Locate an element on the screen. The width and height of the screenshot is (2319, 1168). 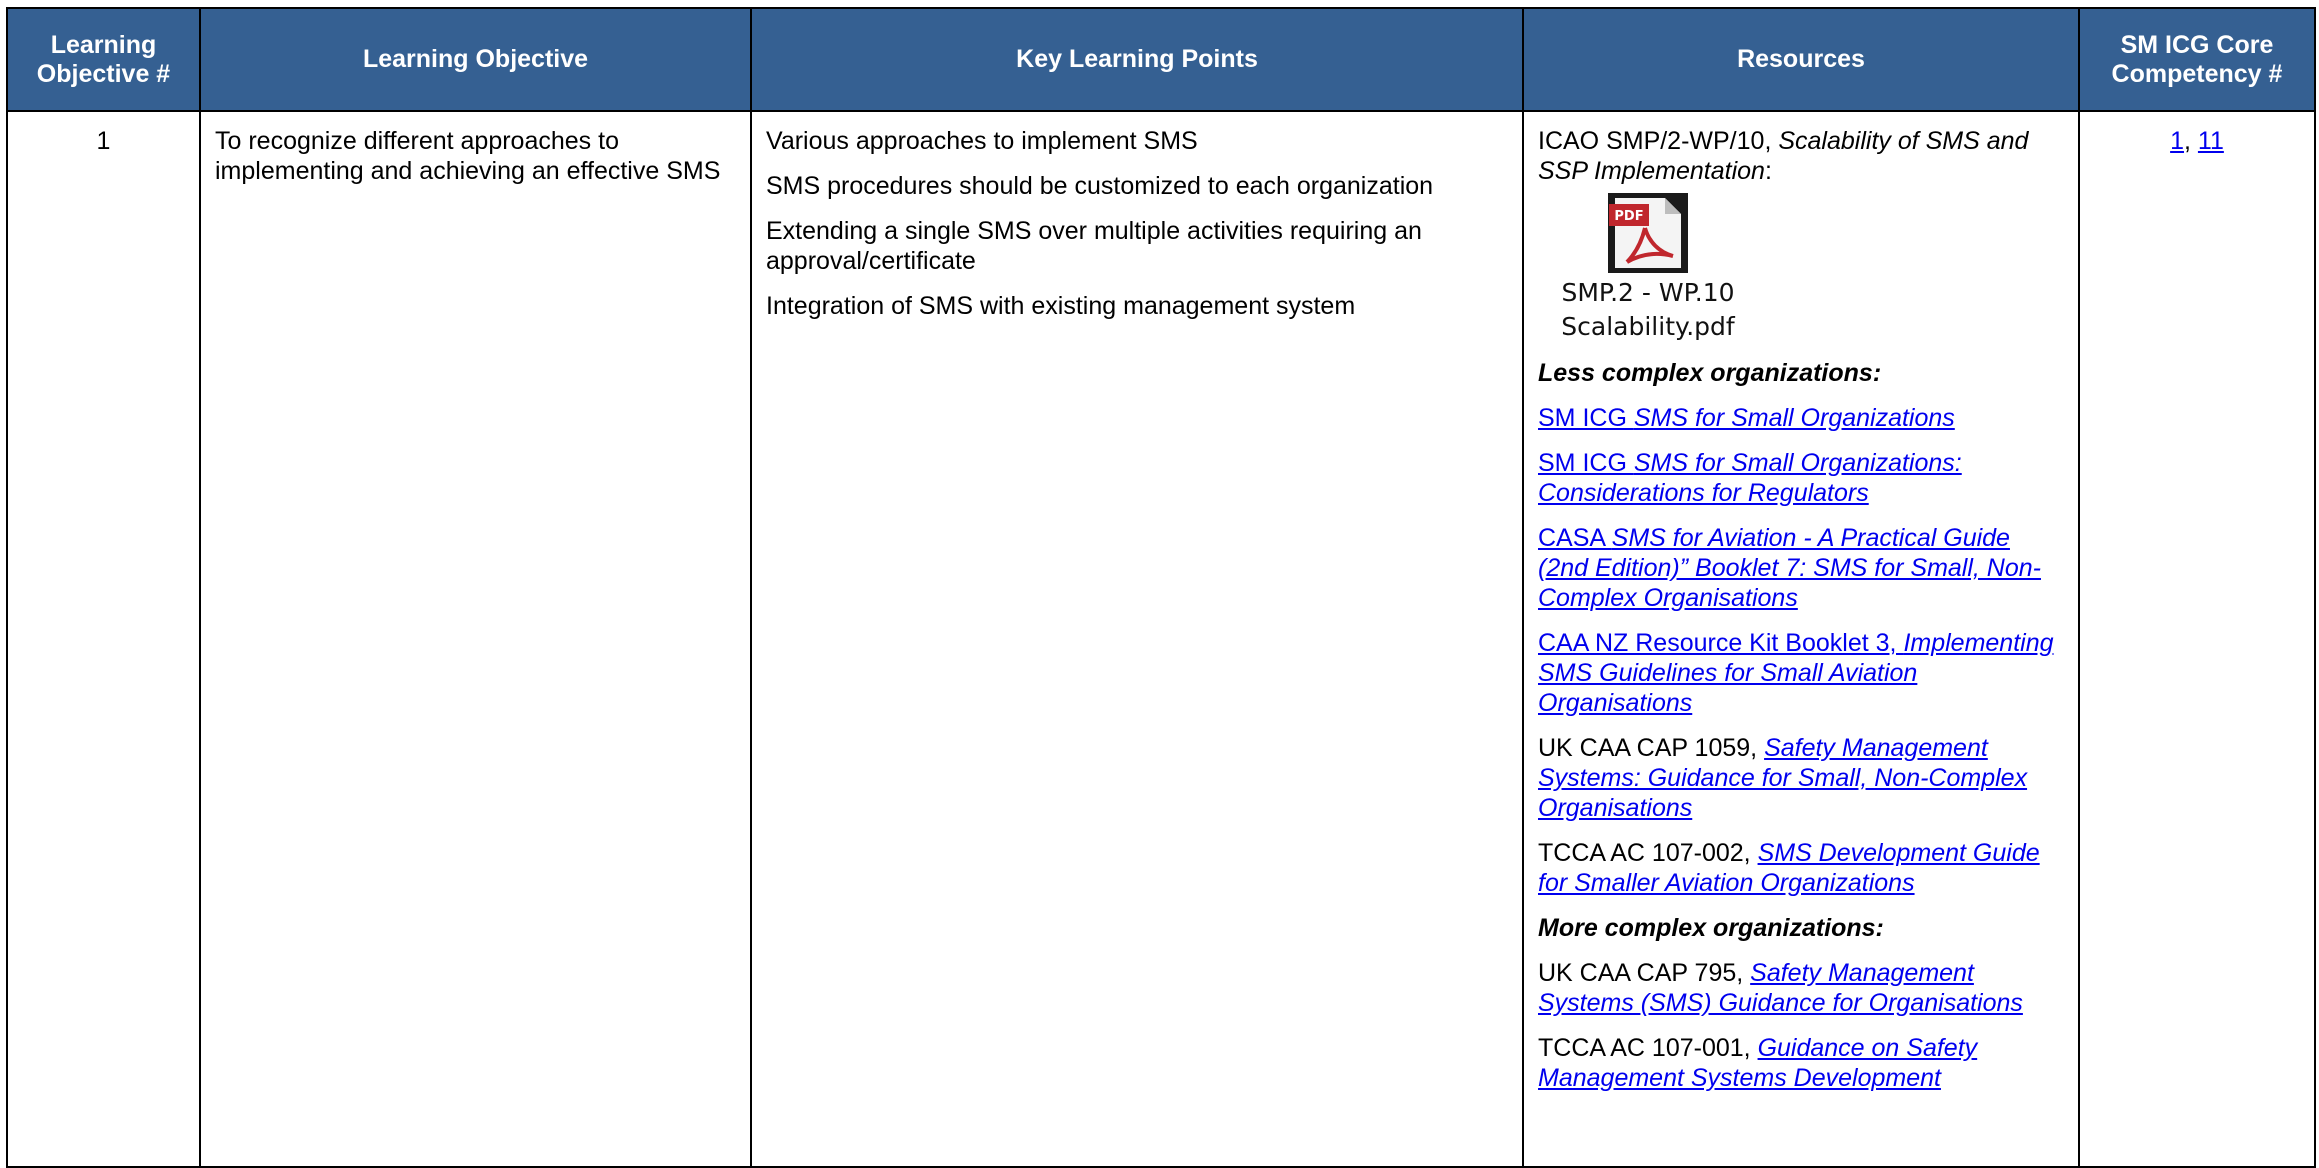
header-learning-objective: Learning Objective is located at coordinates (475, 59).